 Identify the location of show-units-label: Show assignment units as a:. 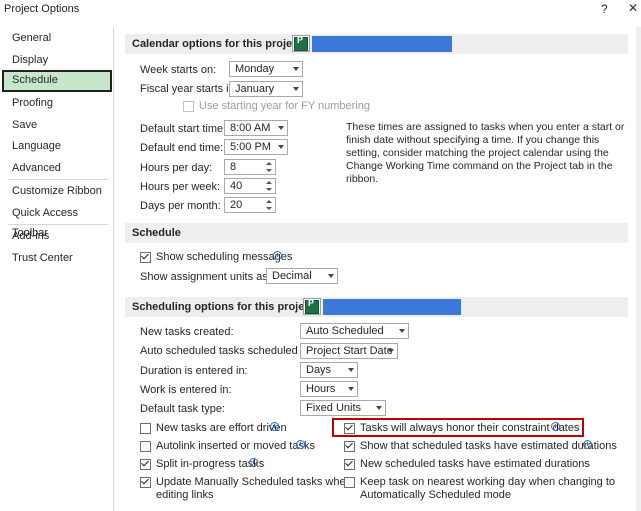
(210, 277).